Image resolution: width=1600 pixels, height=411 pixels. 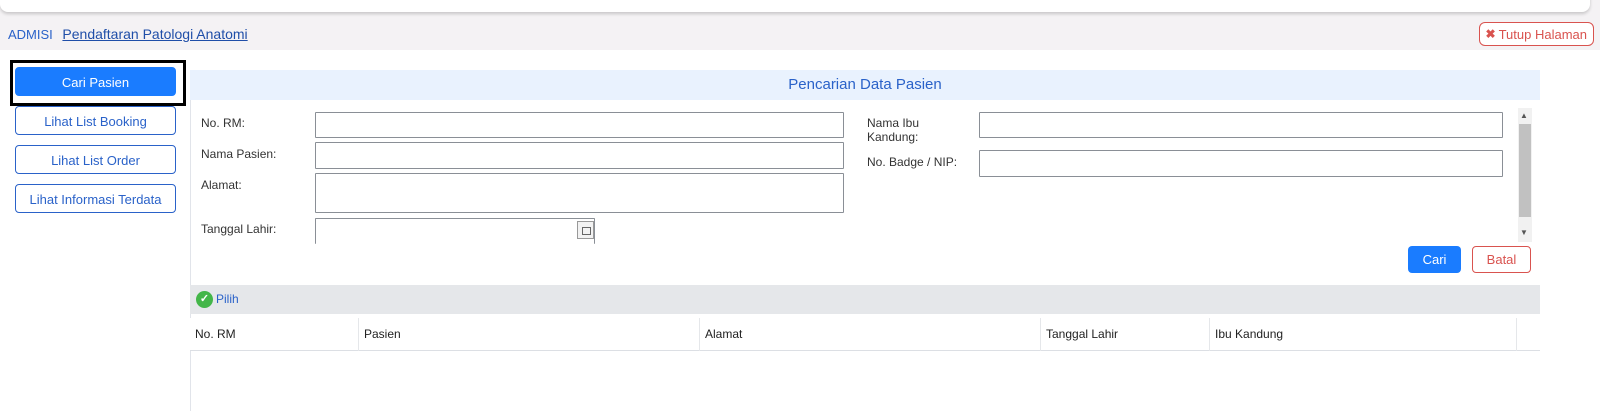 I want to click on sidebar-item-list-order: Lihat List Order, so click(x=95, y=159).